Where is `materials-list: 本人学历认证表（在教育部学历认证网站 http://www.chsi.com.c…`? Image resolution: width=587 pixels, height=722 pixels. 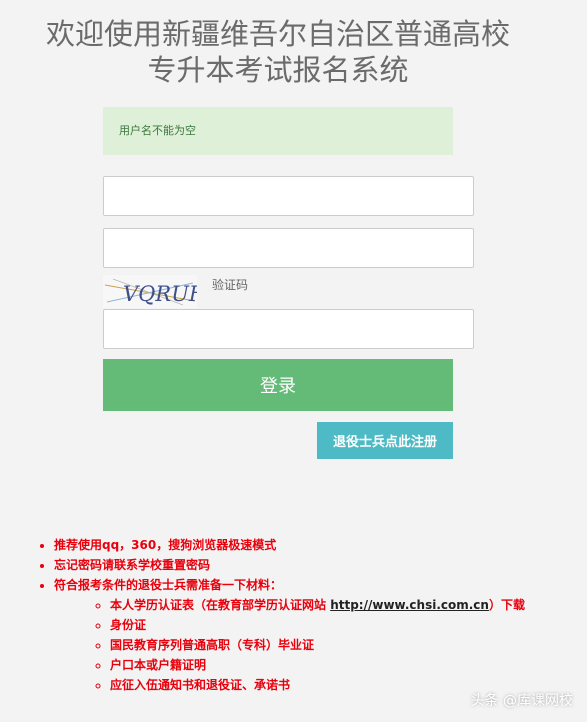
materials-list: 本人学历认证表（在教育部学历认证网站 http://www.chsi.com.c… is located at coordinates (289, 645).